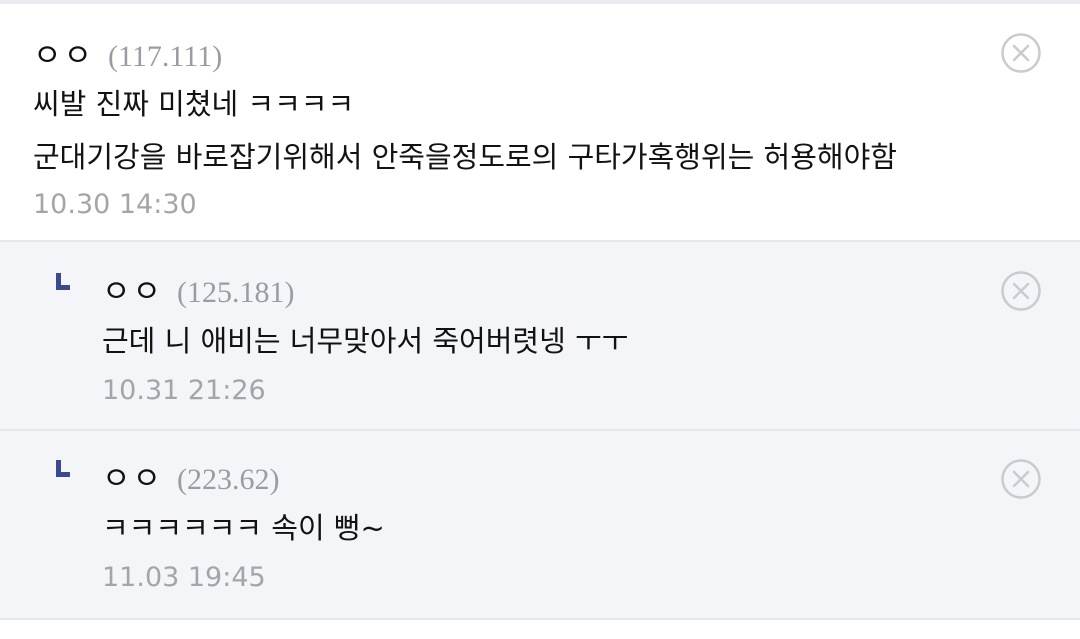 The width and height of the screenshot is (1080, 639). Describe the element at coordinates (184, 577) in the screenshot. I see `comment-date: 11.03 19:45` at that location.